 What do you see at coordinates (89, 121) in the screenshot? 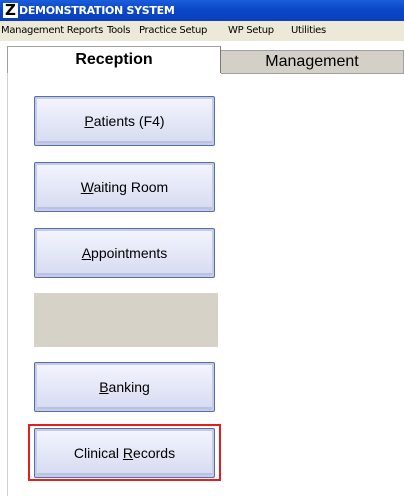
I see `patients-button-hotkey: P` at bounding box center [89, 121].